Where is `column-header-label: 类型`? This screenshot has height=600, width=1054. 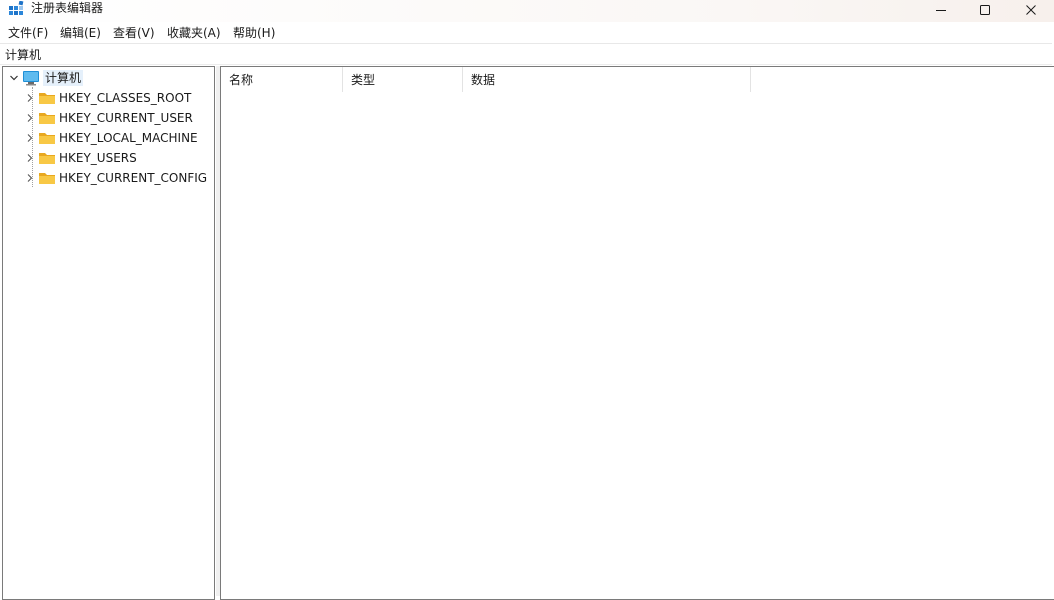
column-header-label: 类型 is located at coordinates (363, 80).